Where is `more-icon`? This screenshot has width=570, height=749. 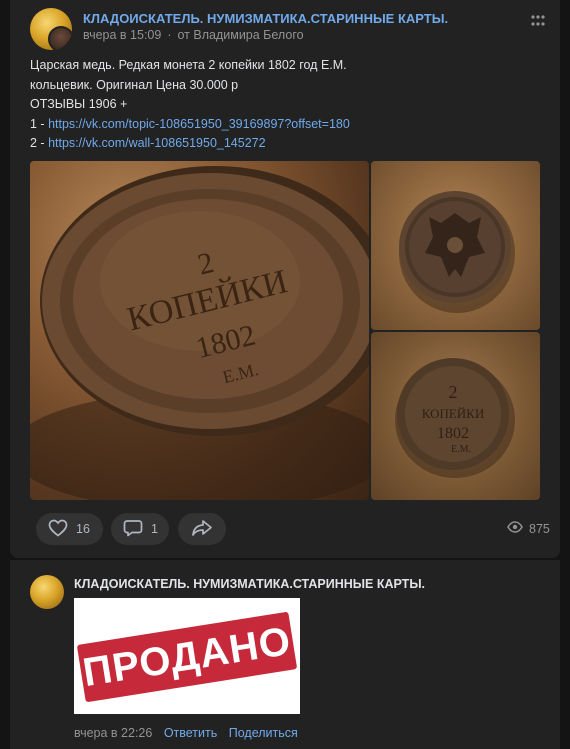 more-icon is located at coordinates (538, 21).